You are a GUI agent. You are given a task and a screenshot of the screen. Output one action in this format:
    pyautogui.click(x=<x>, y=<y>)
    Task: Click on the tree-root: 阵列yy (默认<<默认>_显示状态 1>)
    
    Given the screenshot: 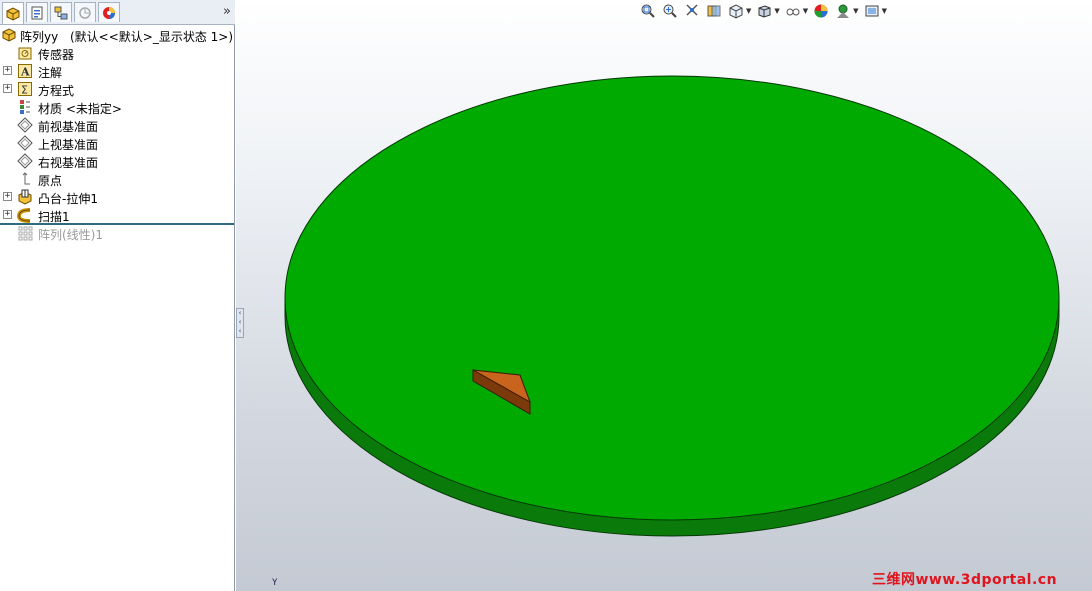 What is the action you would take?
    pyautogui.click(x=117, y=35)
    